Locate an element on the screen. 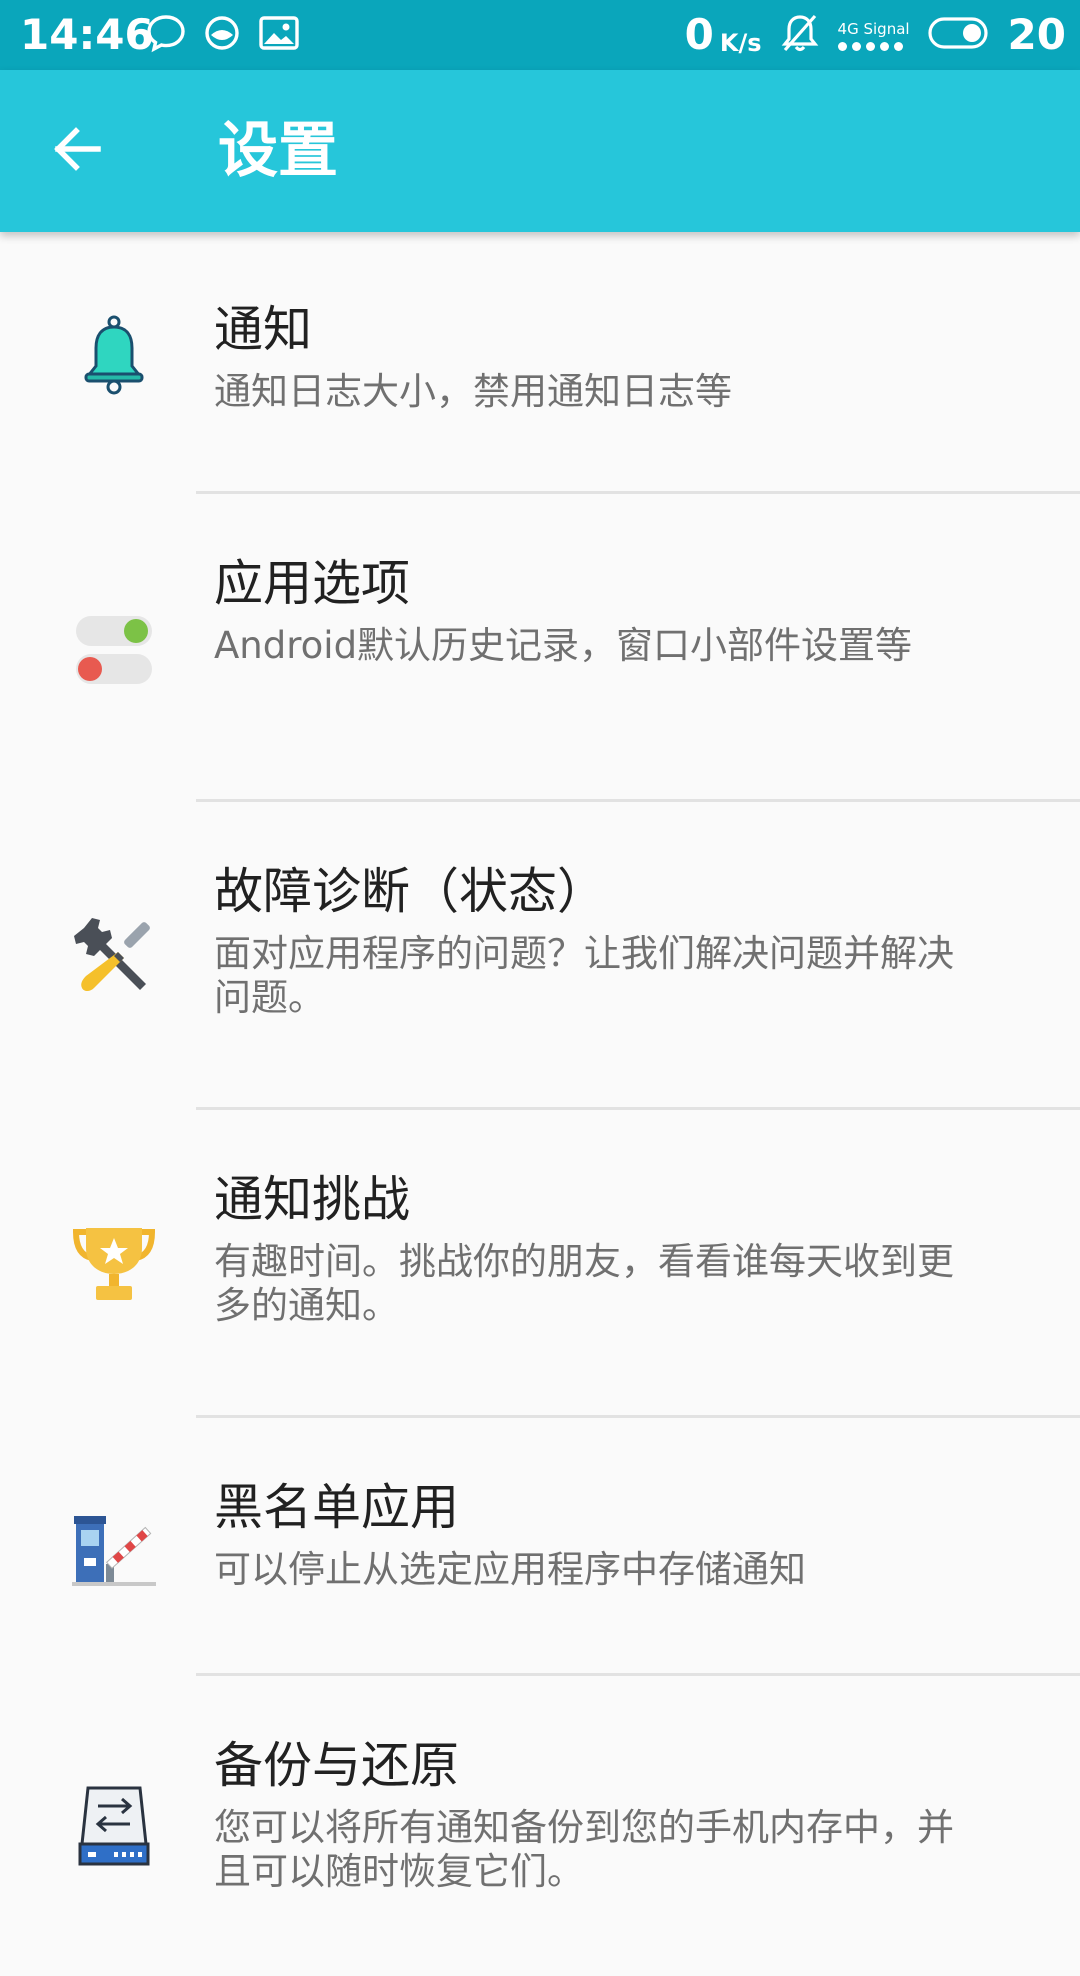 The width and height of the screenshot is (1080, 1976). settings-item-text: 故障诊断（状态） 面对应用程序的问题？让我们解决问题并解决问题。 is located at coordinates (597, 941).